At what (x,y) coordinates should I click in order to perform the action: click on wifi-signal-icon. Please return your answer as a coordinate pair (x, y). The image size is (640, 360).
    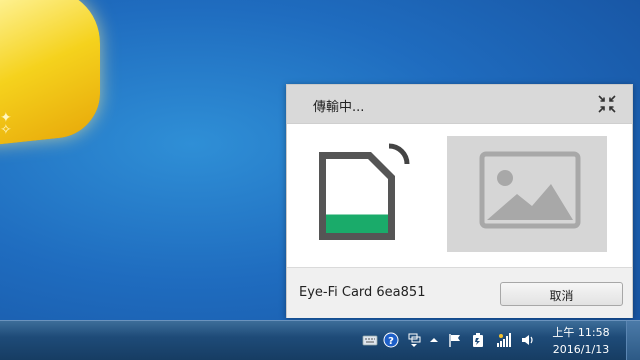
    Looking at the image, I should click on (504, 340).